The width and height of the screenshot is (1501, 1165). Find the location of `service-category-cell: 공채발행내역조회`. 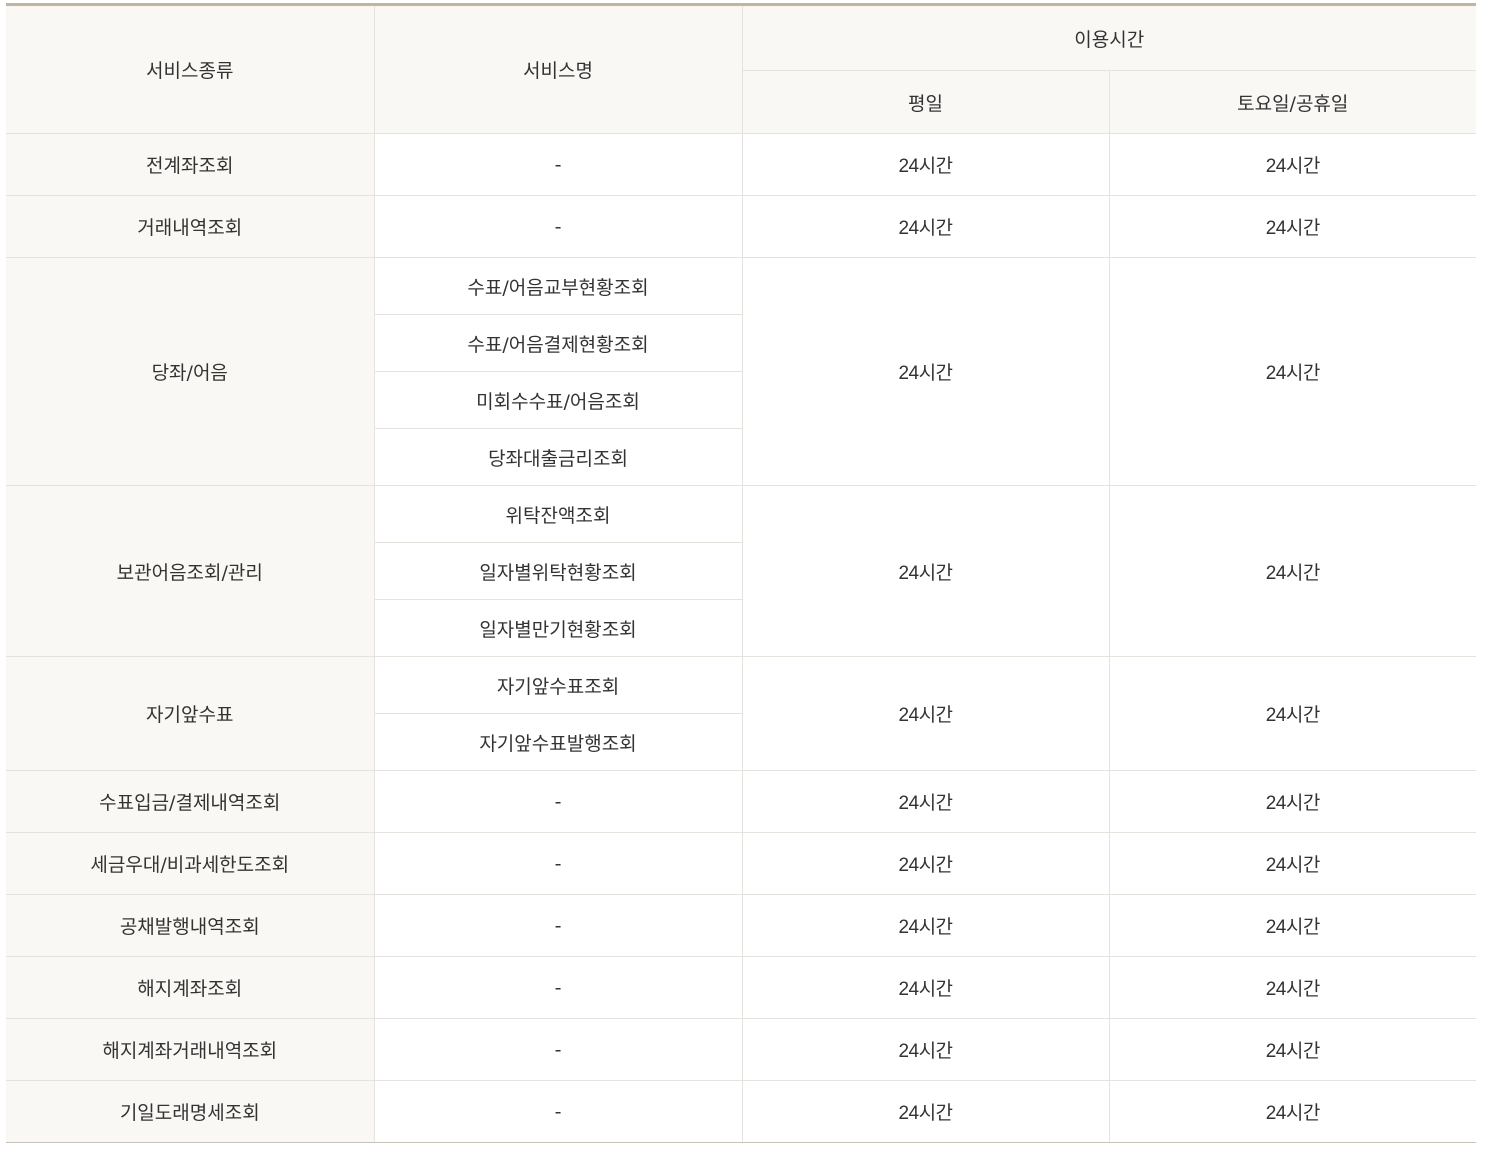

service-category-cell: 공채발행내역조회 is located at coordinates (190, 925).